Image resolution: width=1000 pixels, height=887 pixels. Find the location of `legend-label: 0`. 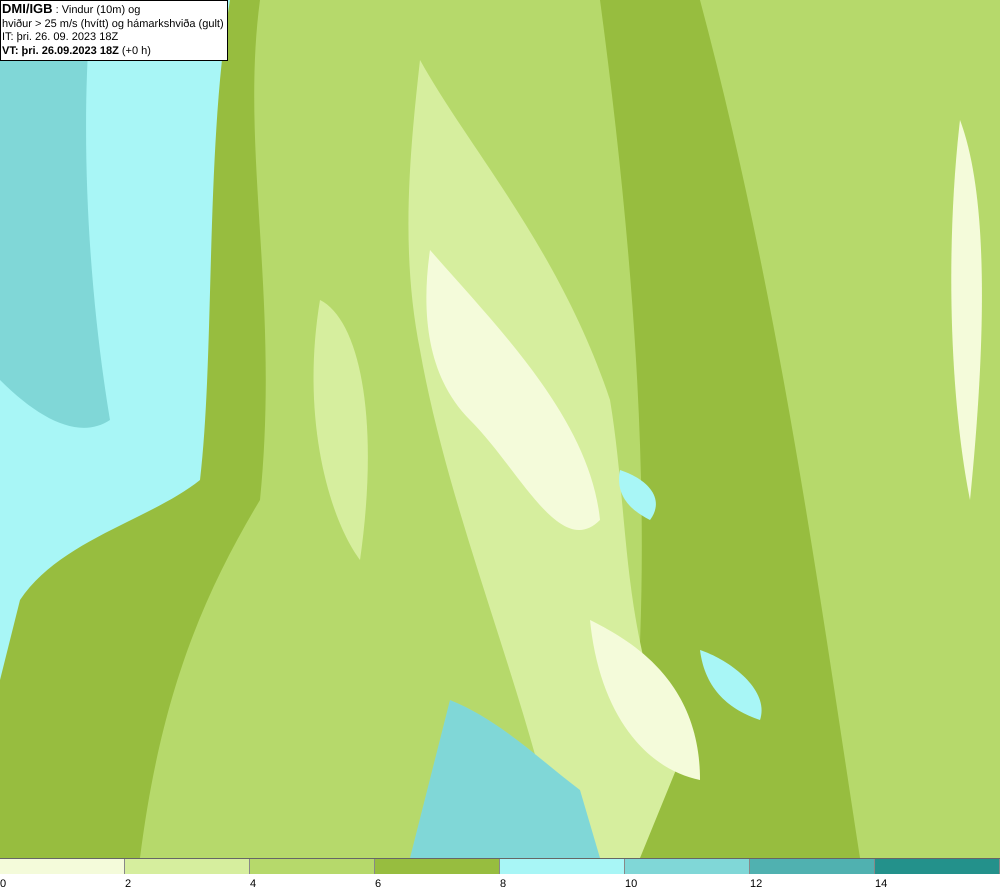

legend-label: 0 is located at coordinates (3, 882).